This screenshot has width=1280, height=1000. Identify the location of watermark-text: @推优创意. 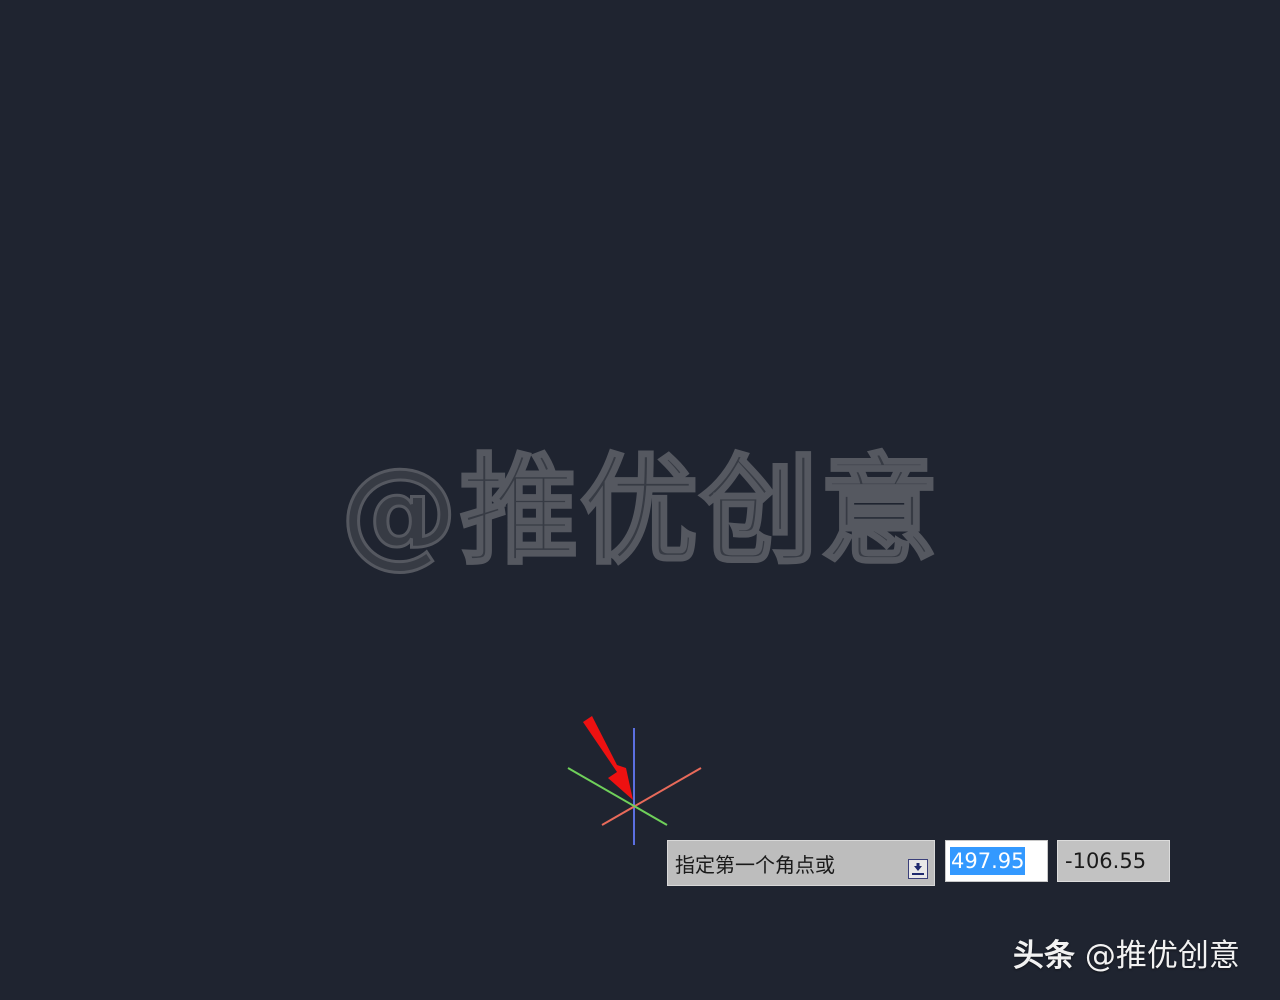
(640, 510).